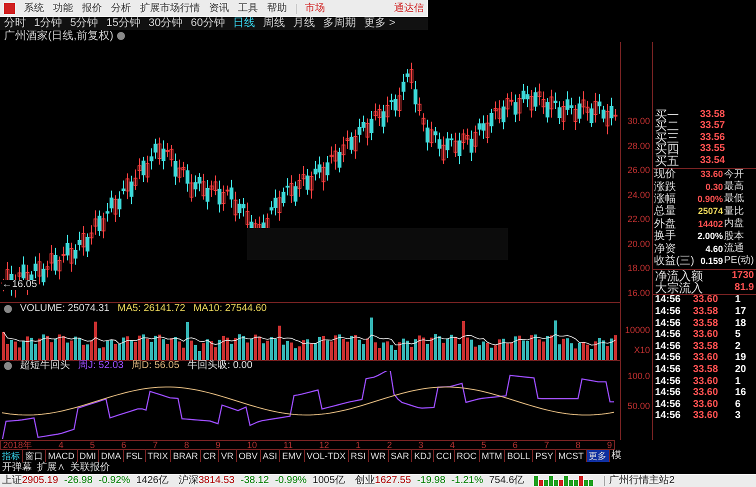  What do you see at coordinates (667, 138) in the screenshot?
I see `bid-label: 买三` at bounding box center [667, 138].